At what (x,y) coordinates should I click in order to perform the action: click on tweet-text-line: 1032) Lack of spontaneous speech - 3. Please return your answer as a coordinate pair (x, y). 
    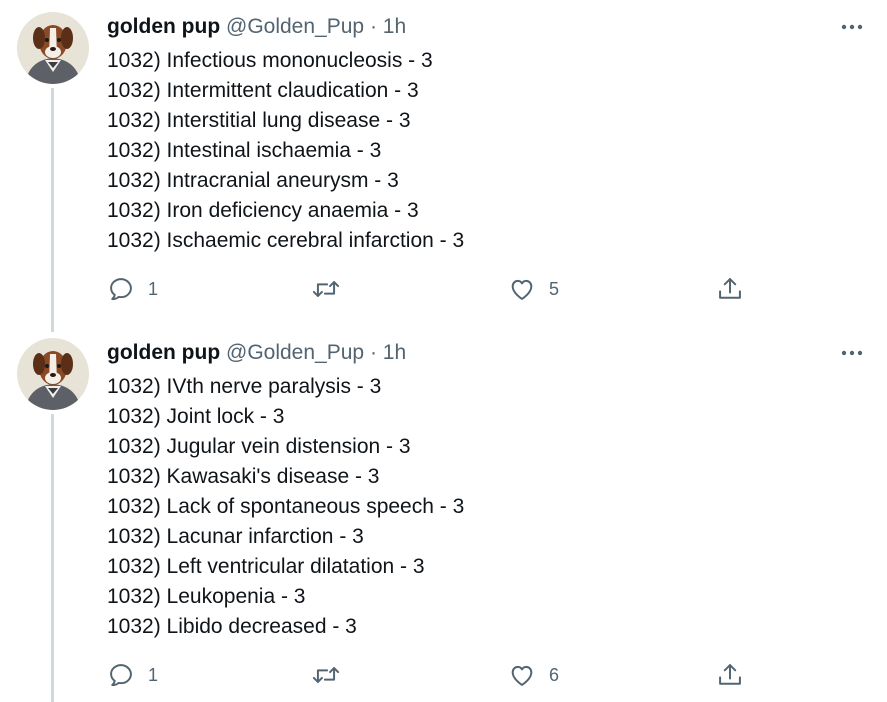
    Looking at the image, I should click on (286, 506).